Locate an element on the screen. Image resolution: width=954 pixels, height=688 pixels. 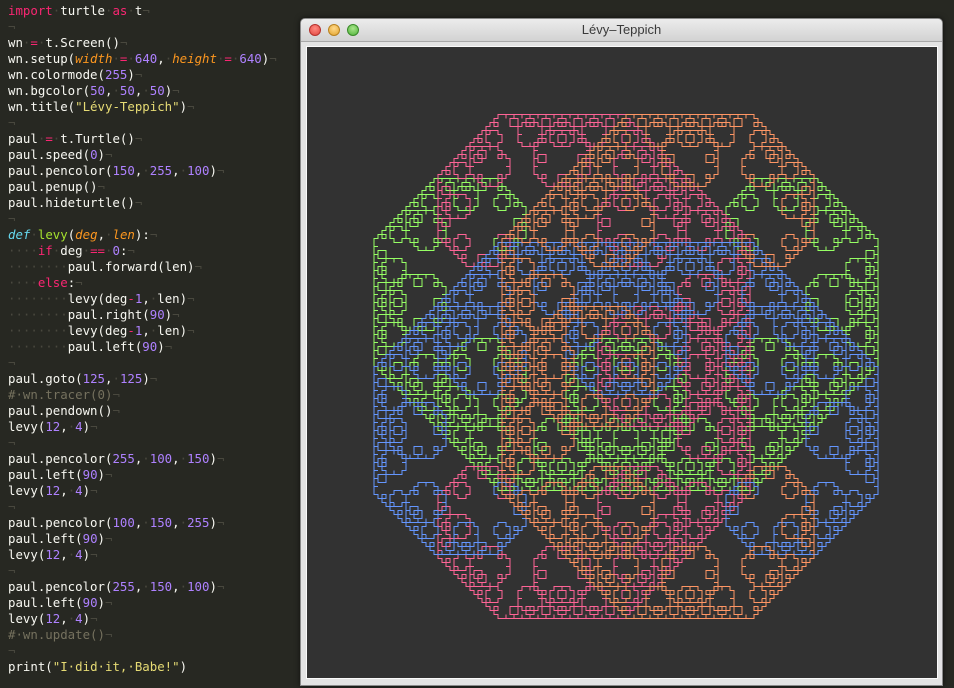
code-token: #·wn.tracer(0) is located at coordinates (60, 394).